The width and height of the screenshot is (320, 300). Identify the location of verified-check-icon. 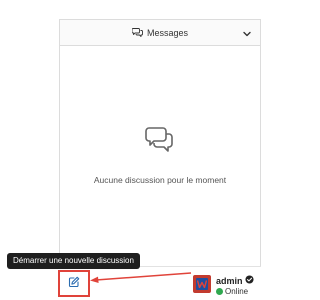
(249, 280).